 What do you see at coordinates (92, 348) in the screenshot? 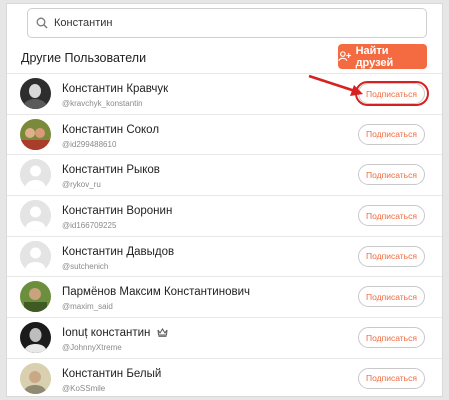
I see `user-handle: @JohnnyXtreme` at bounding box center [92, 348].